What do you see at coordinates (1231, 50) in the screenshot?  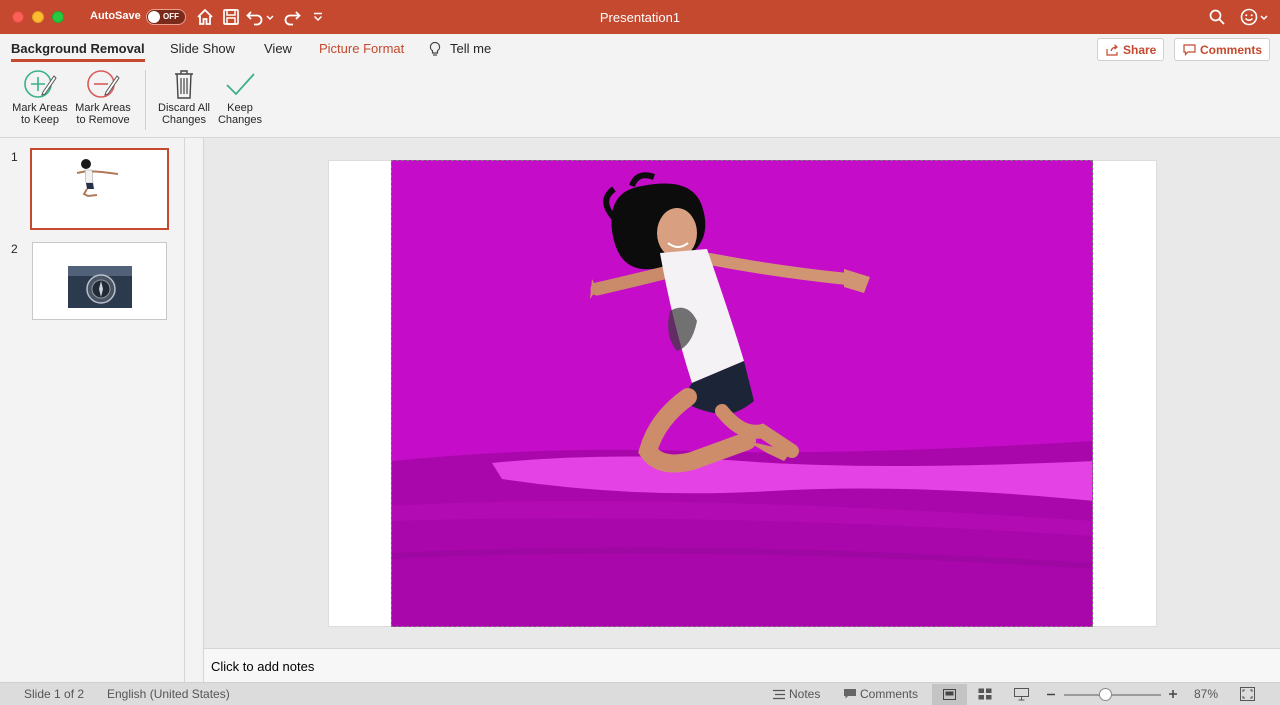 I see `comments-label: Comments` at bounding box center [1231, 50].